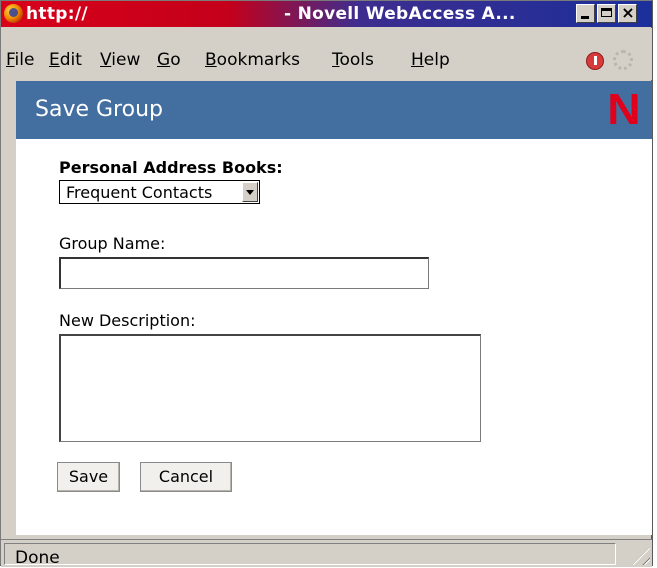 The width and height of the screenshot is (657, 568). Describe the element at coordinates (20, 60) in the screenshot. I see `menu-file: File` at that location.